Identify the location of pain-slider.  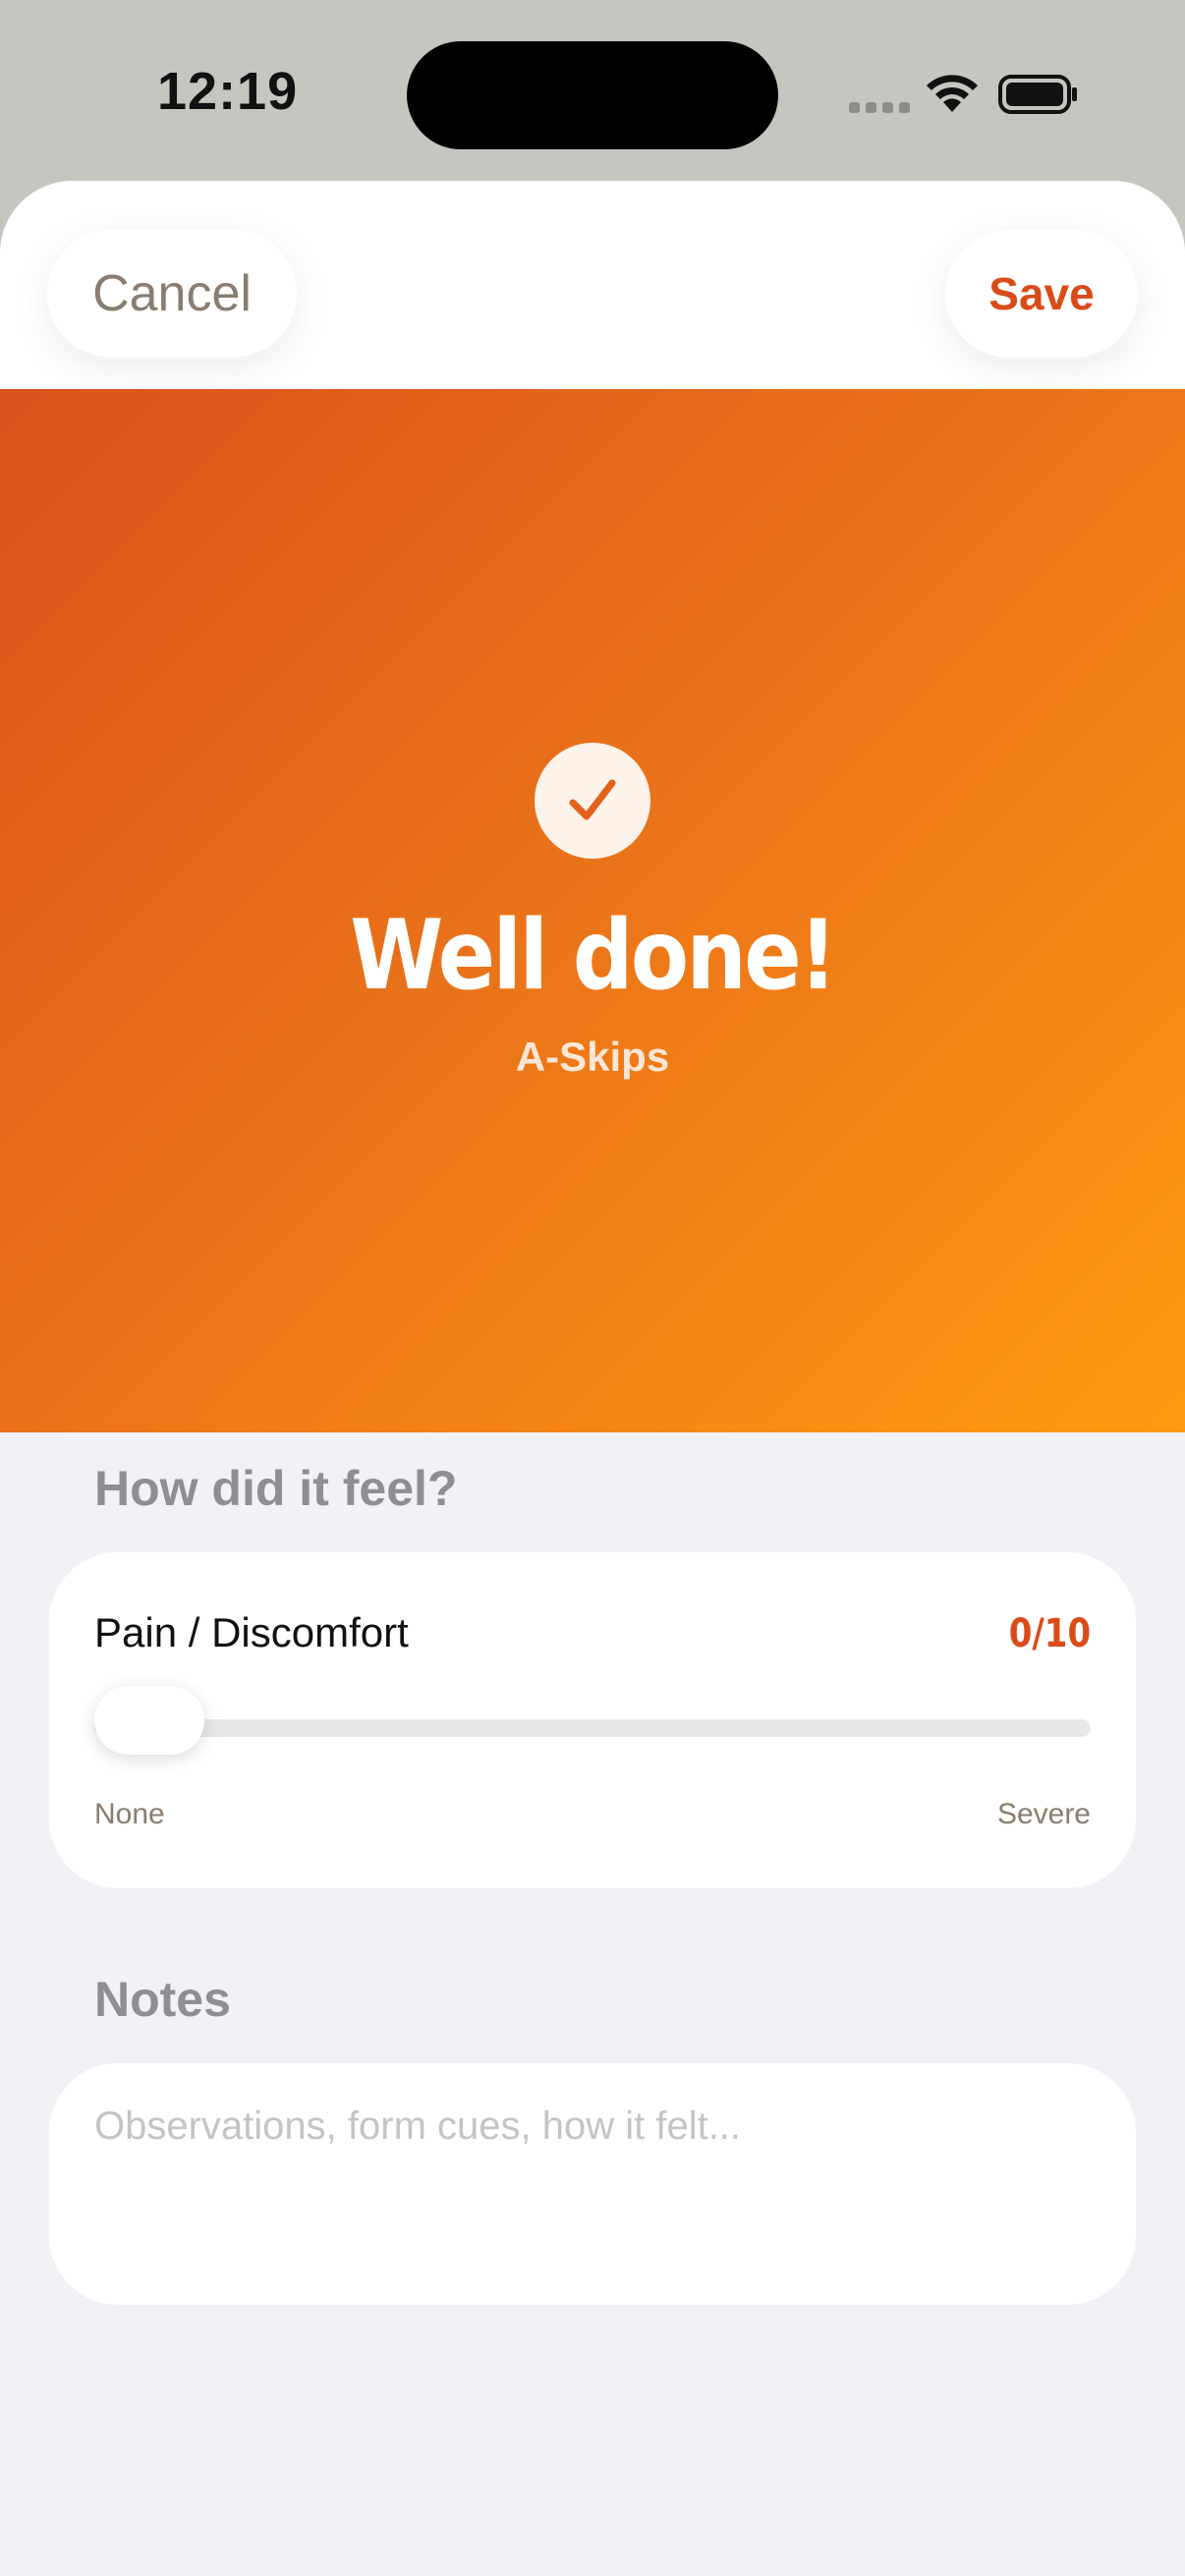
(592, 1720).